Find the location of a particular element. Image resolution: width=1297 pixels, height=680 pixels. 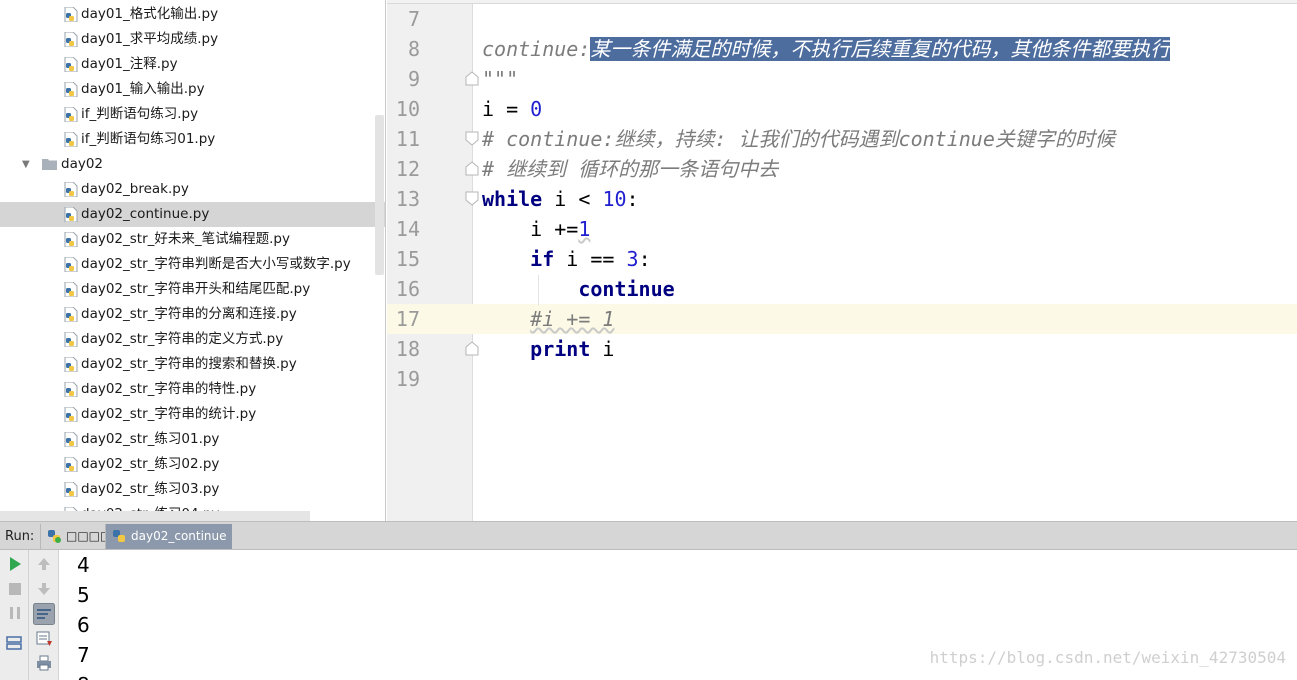

code-text: continue:某一条件满足的时候，不执行后续重复的代码，其他条件都要执行 is located at coordinates (826, 49).